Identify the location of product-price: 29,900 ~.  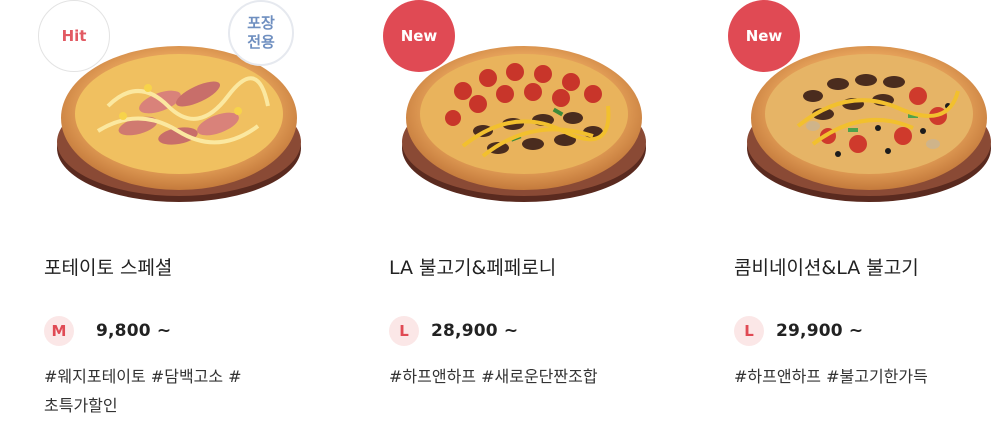
(820, 331).